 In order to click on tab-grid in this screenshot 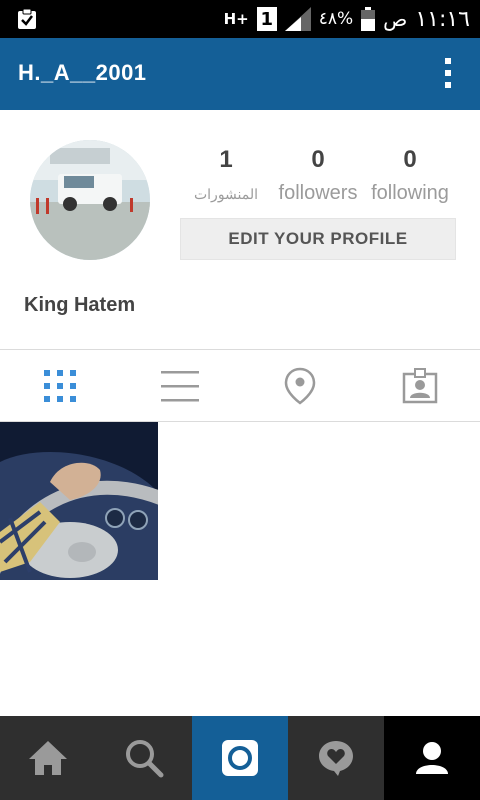, I will do `click(60, 386)`.